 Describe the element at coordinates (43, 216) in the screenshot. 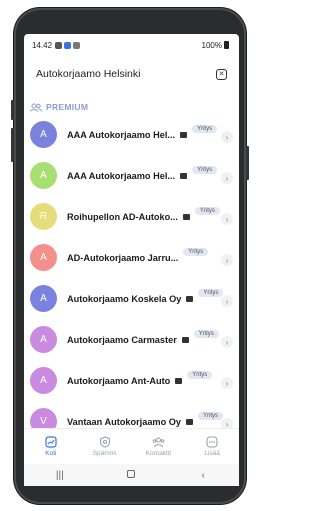

I see `avatar: R` at that location.